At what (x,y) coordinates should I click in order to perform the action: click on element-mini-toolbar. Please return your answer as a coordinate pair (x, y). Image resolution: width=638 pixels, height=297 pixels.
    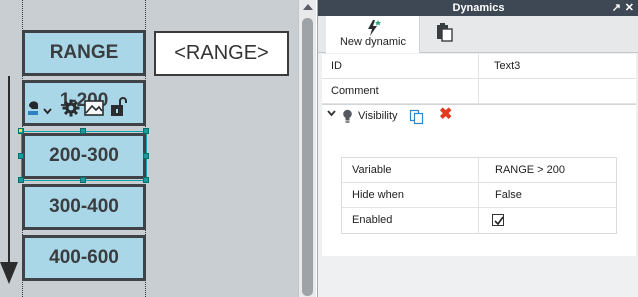
    Looking at the image, I should click on (80, 108).